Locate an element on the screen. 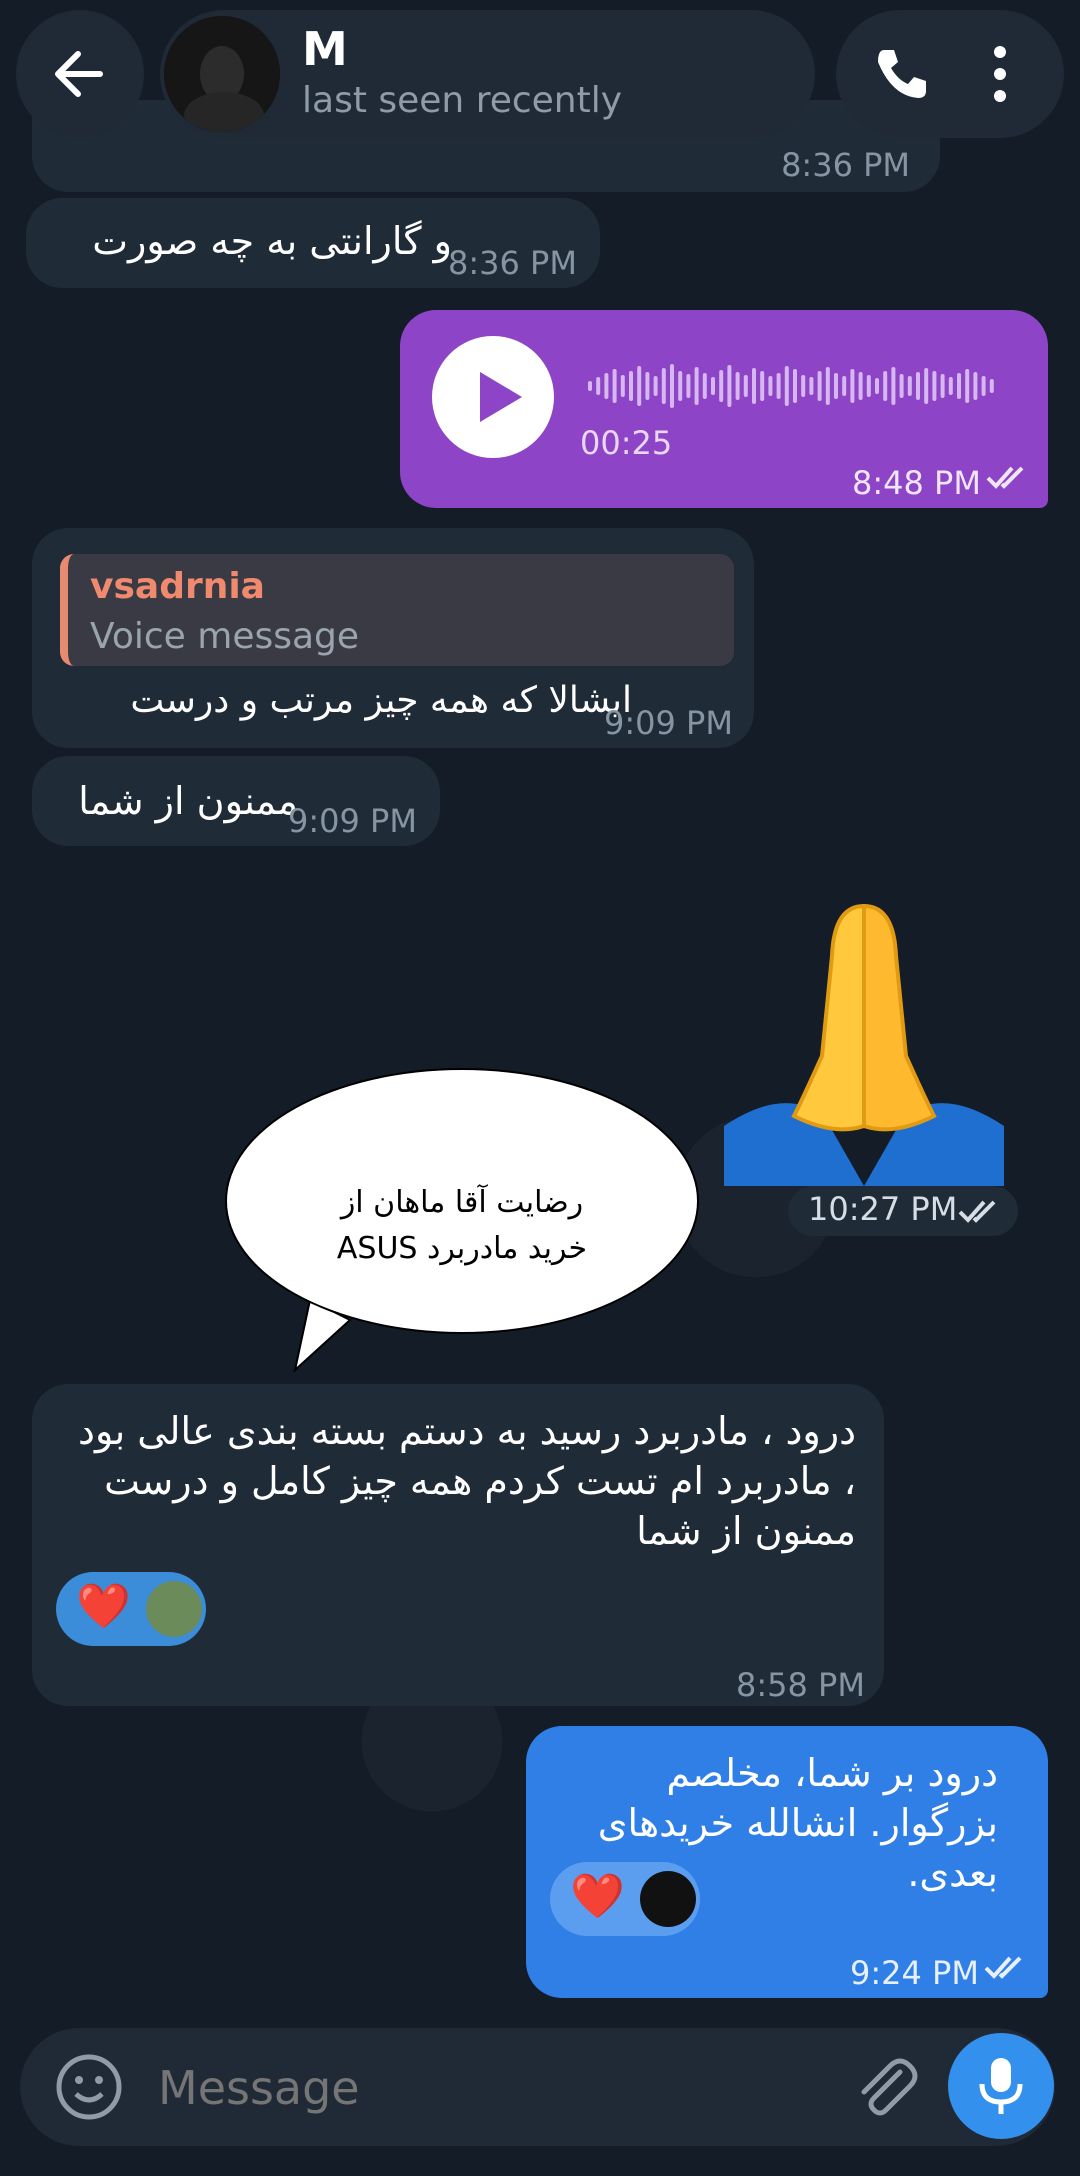 This screenshot has width=1080, height=2176. attach-icon is located at coordinates (885, 2087).